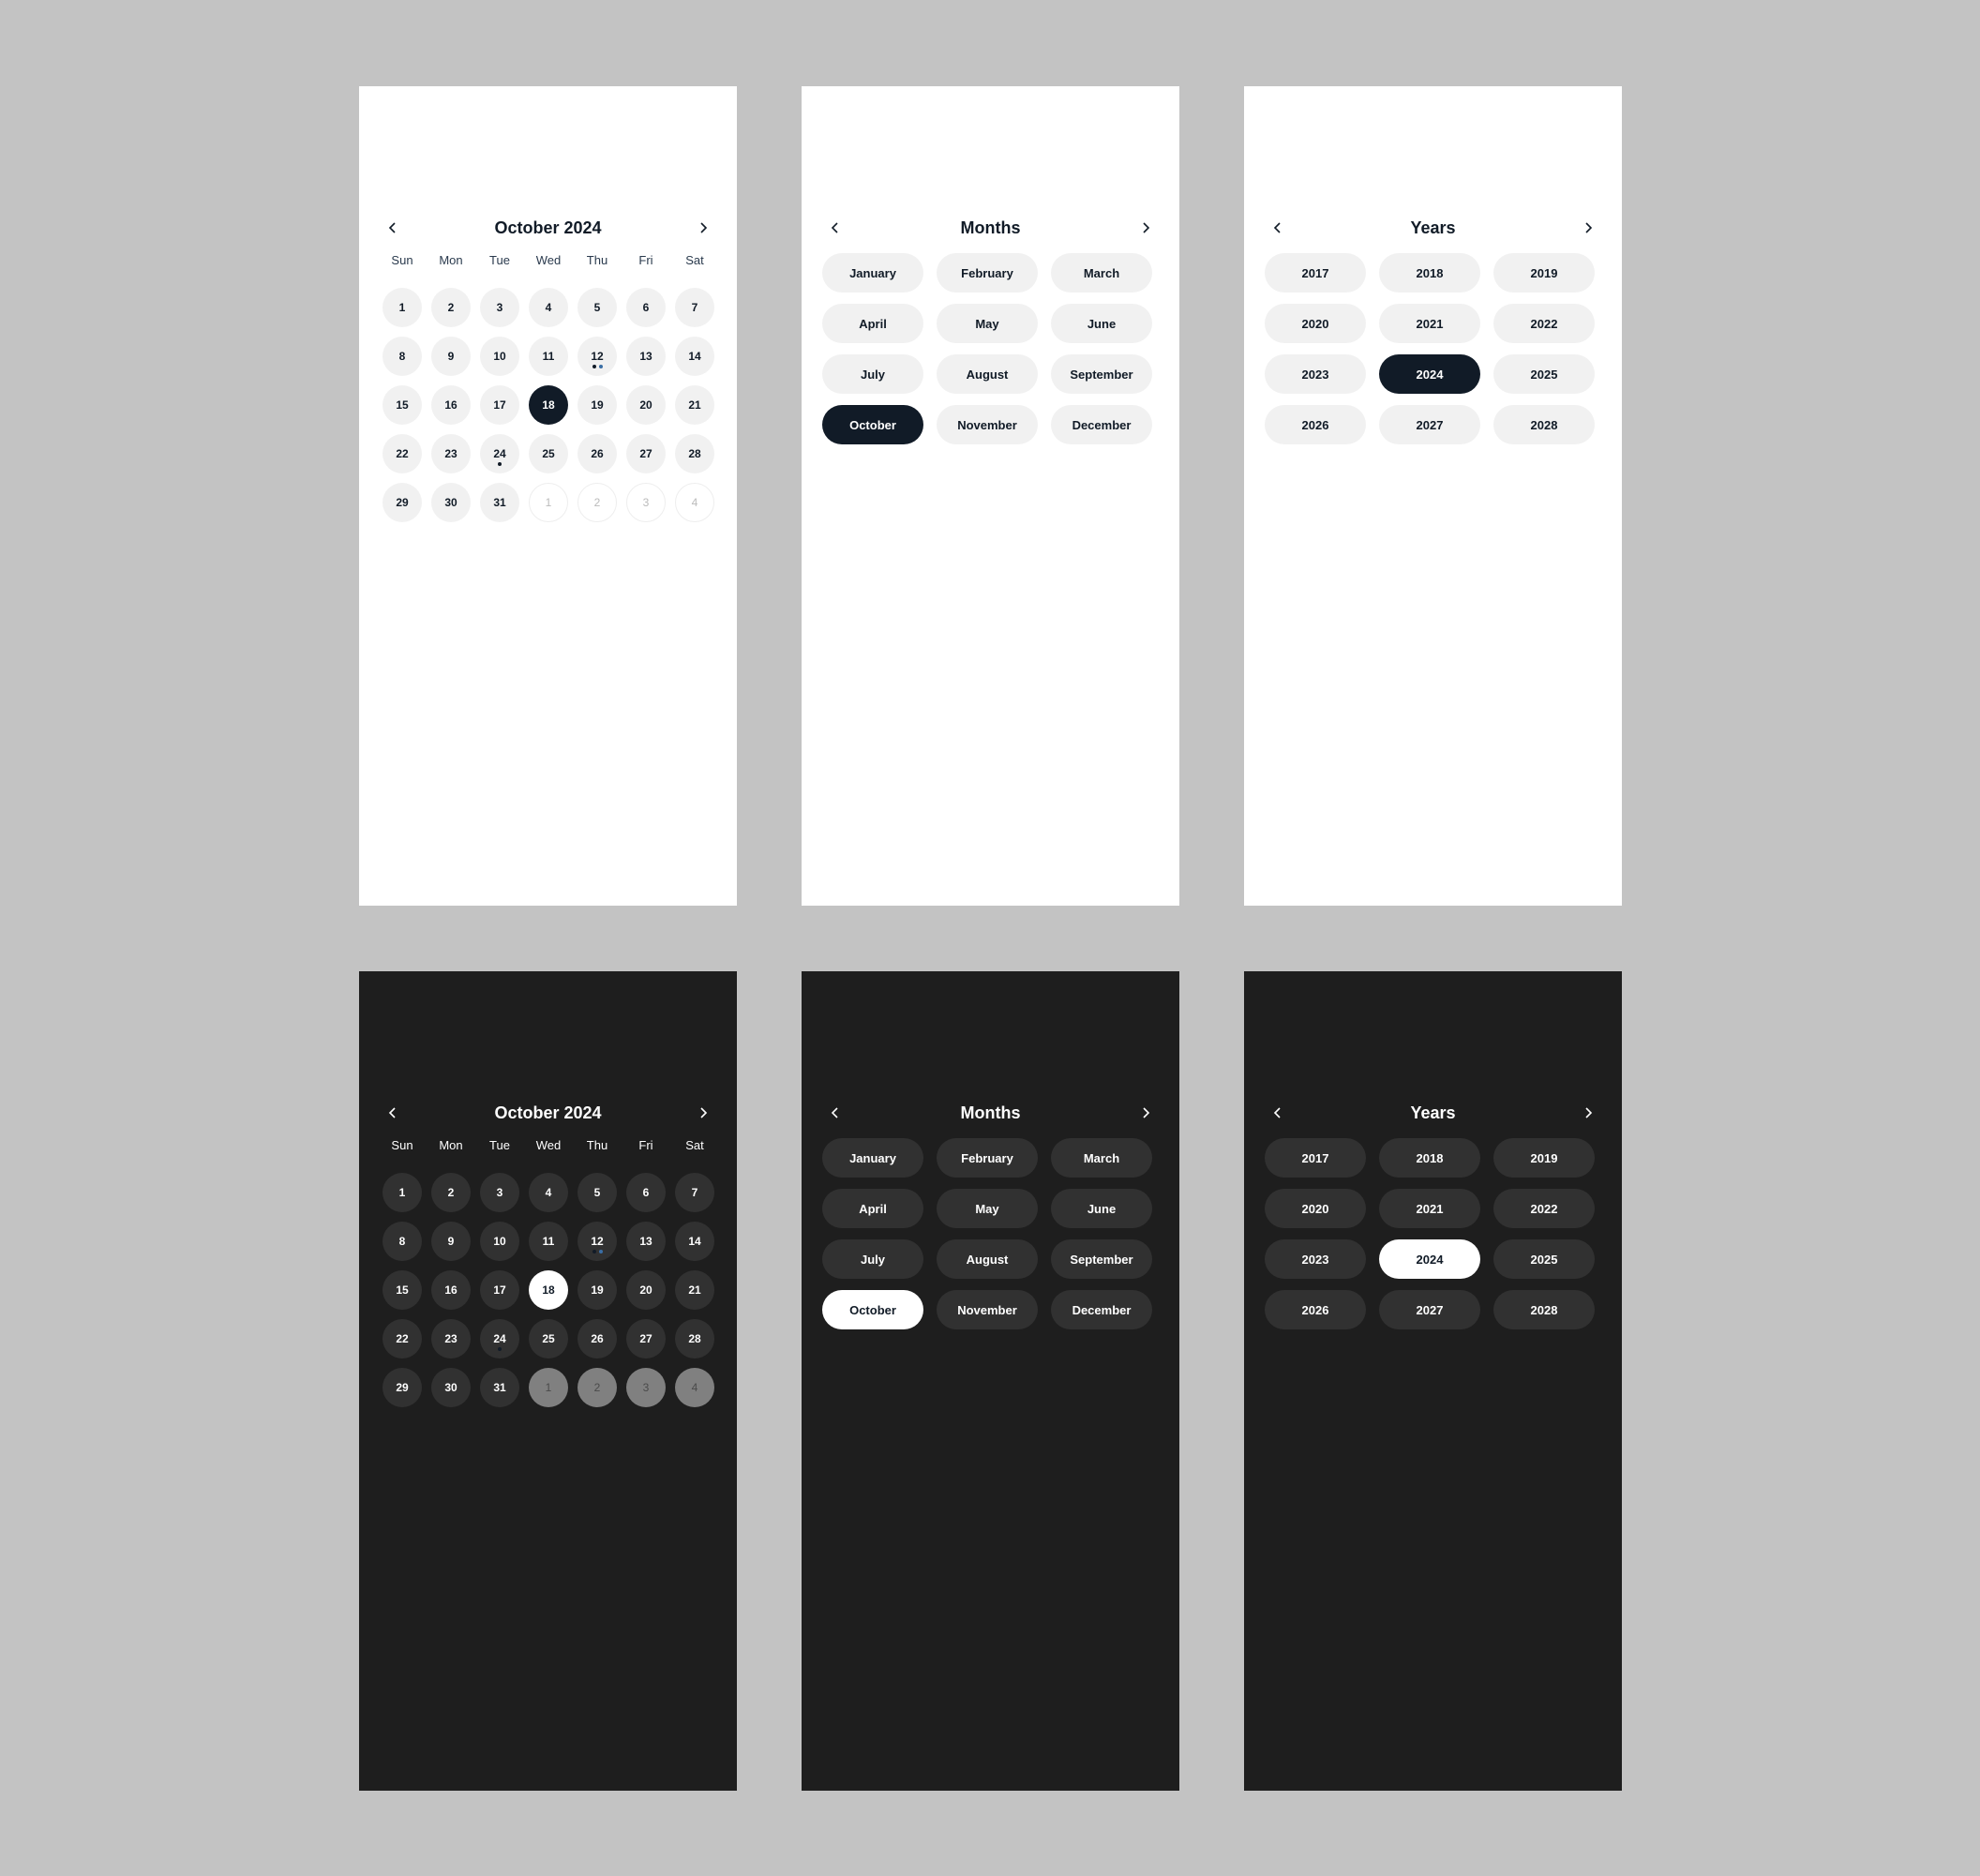 The height and width of the screenshot is (1876, 1980). Describe the element at coordinates (499, 453) in the screenshot. I see `day-cell: 24` at that location.